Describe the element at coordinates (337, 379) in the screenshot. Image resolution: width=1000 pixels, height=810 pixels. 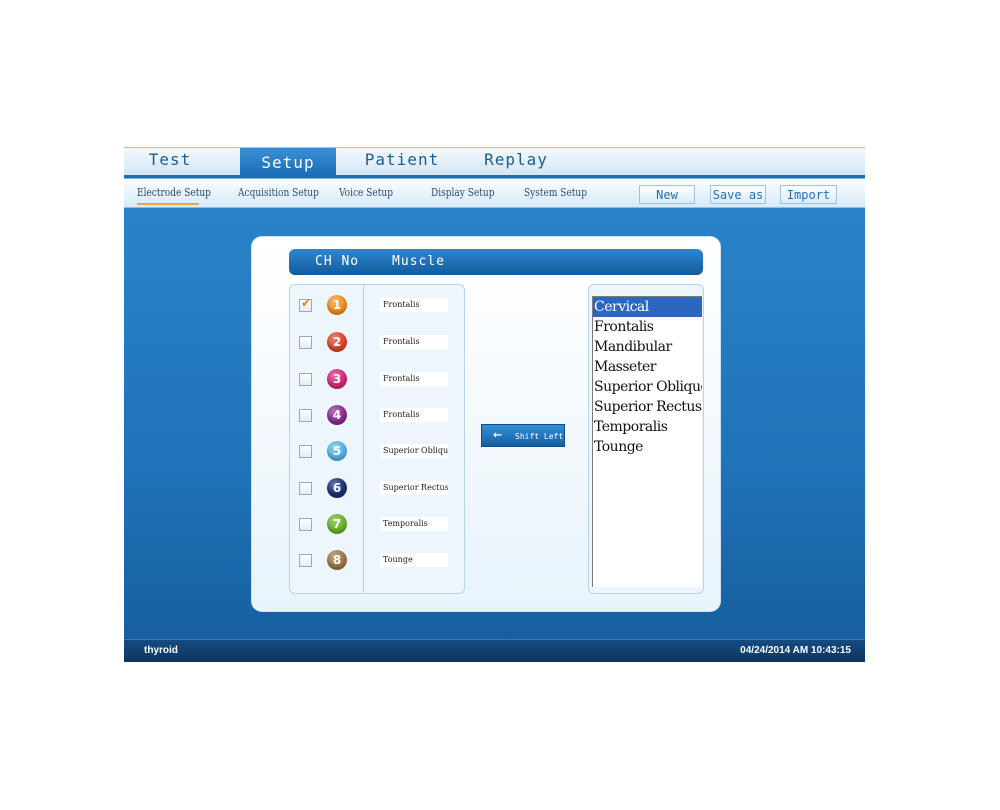
I see `channel-number-badge: 3` at that location.